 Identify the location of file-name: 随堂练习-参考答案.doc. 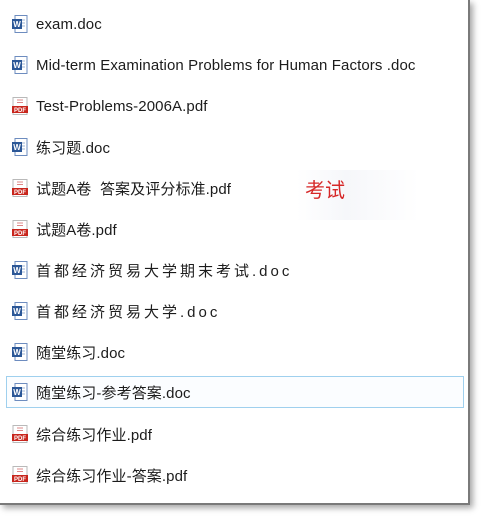
(113, 393).